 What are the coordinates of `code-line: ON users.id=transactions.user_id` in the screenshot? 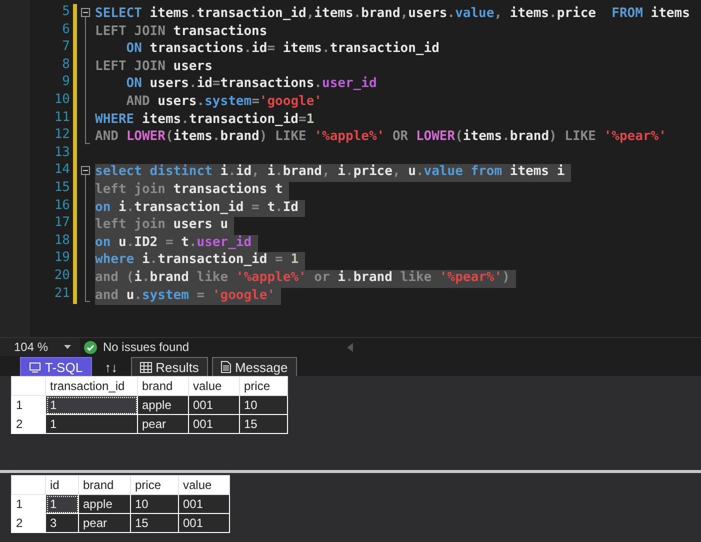 It's located at (251, 85).